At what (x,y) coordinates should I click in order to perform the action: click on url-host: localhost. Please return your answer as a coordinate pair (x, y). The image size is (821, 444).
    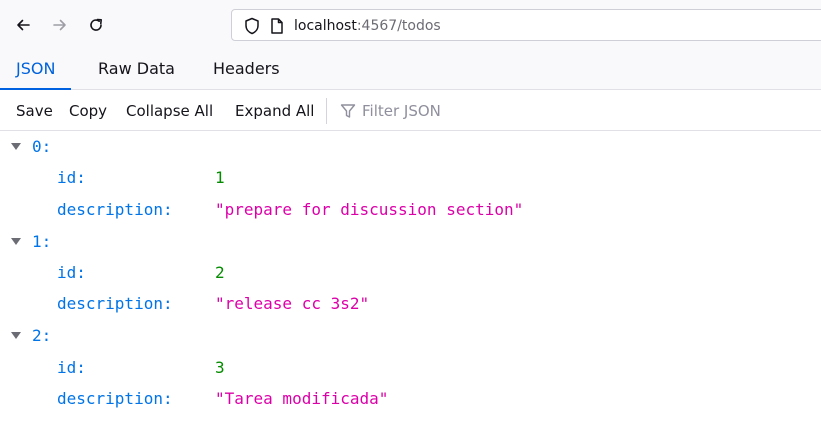
    Looking at the image, I should click on (325, 26).